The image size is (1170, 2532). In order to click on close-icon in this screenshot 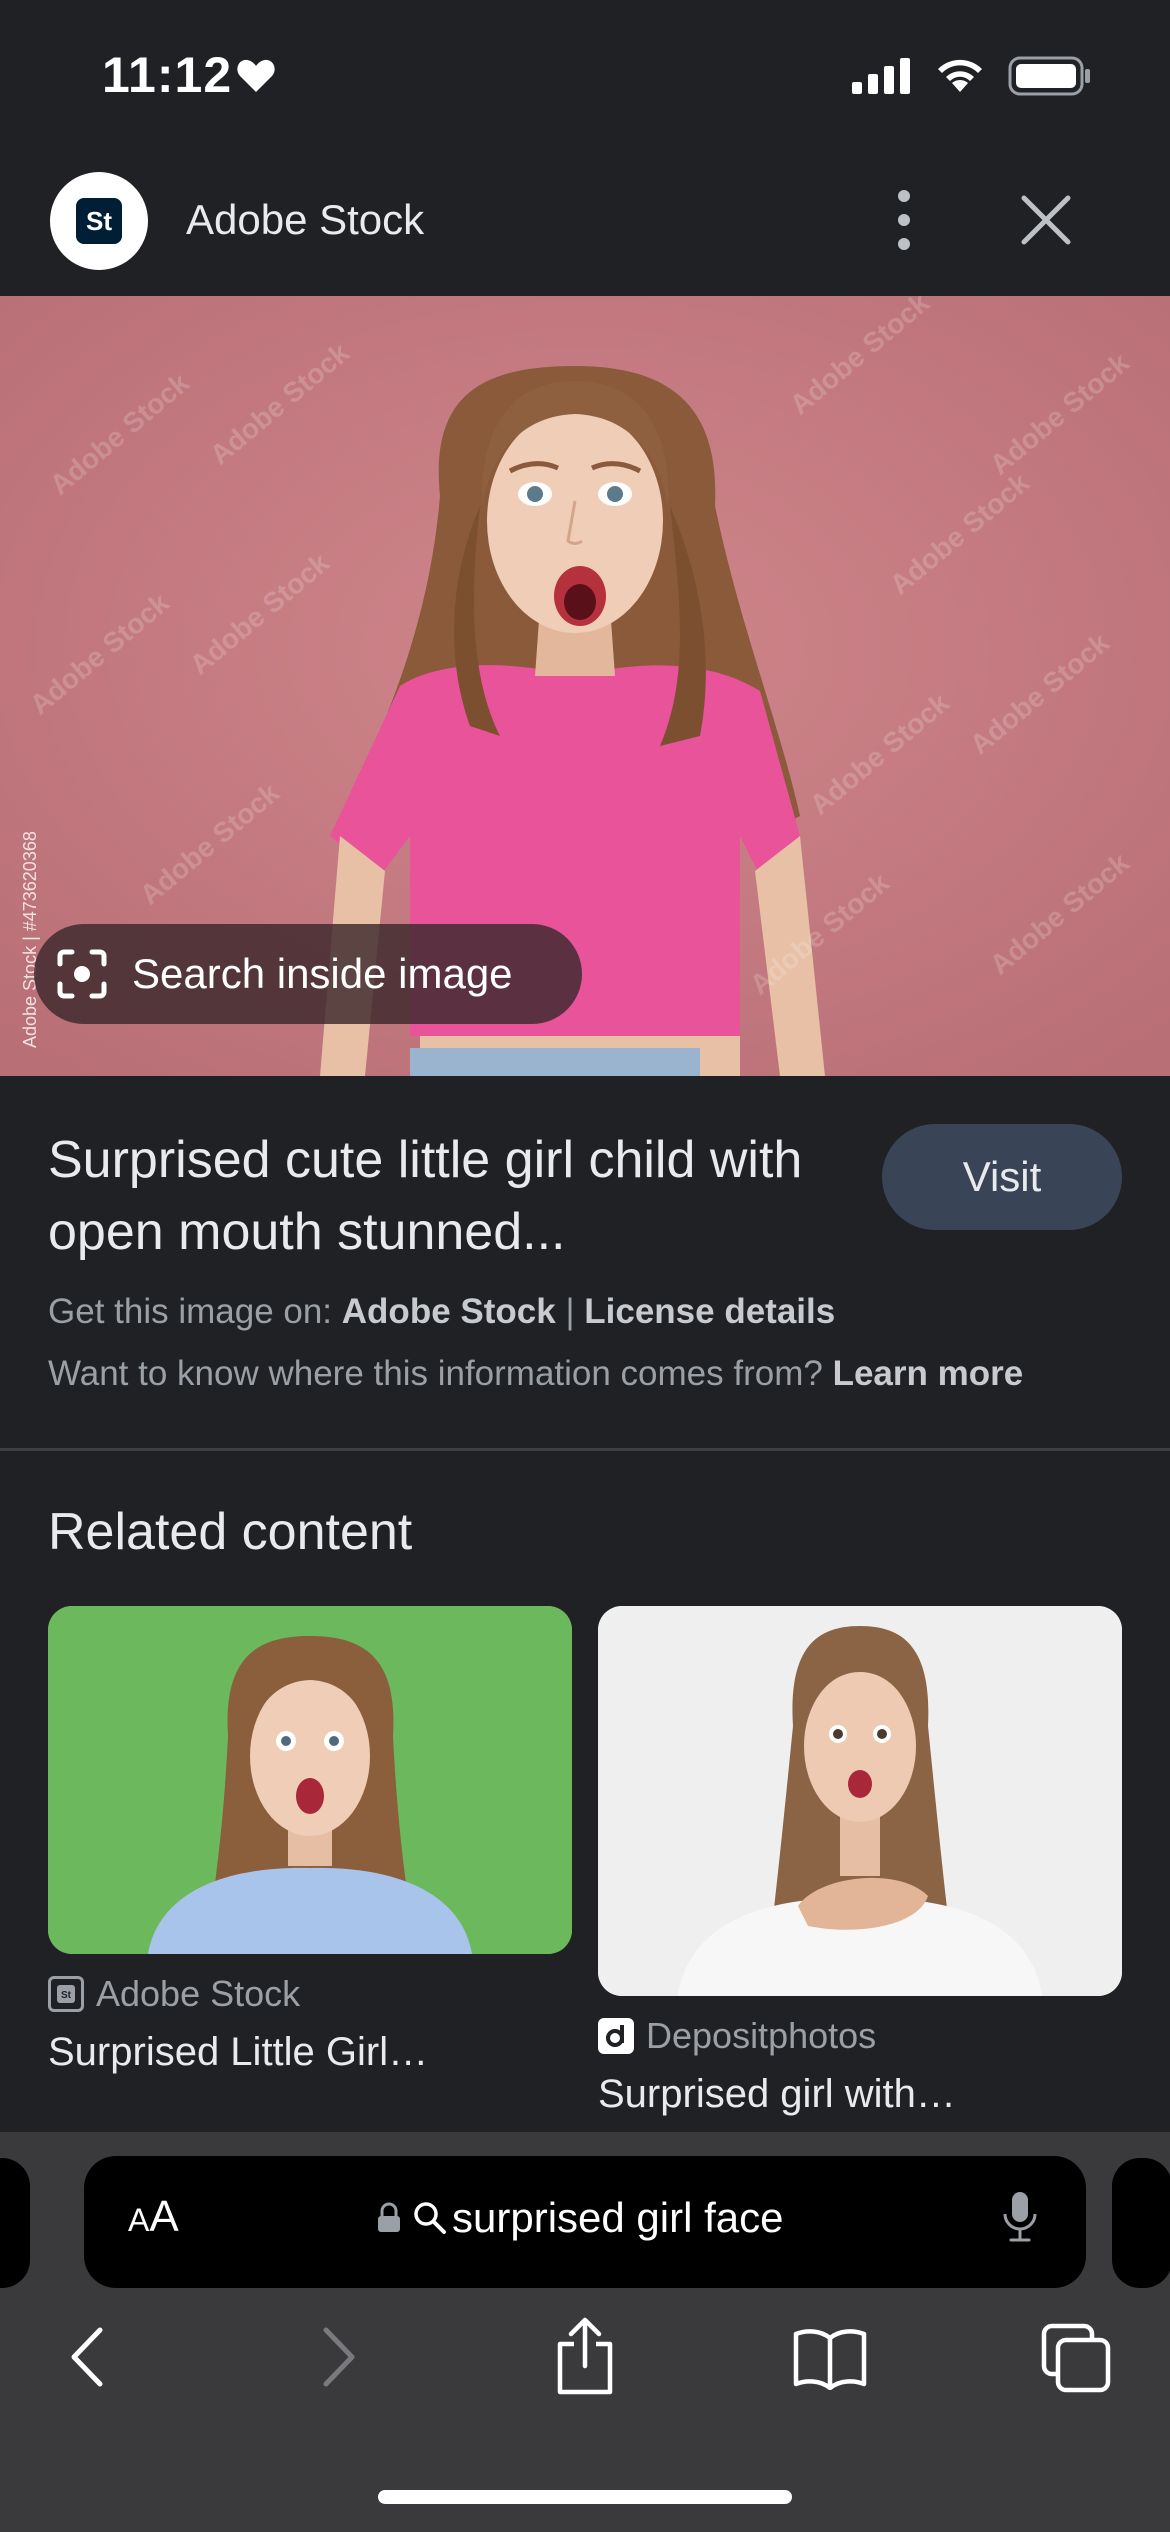, I will do `click(1046, 220)`.